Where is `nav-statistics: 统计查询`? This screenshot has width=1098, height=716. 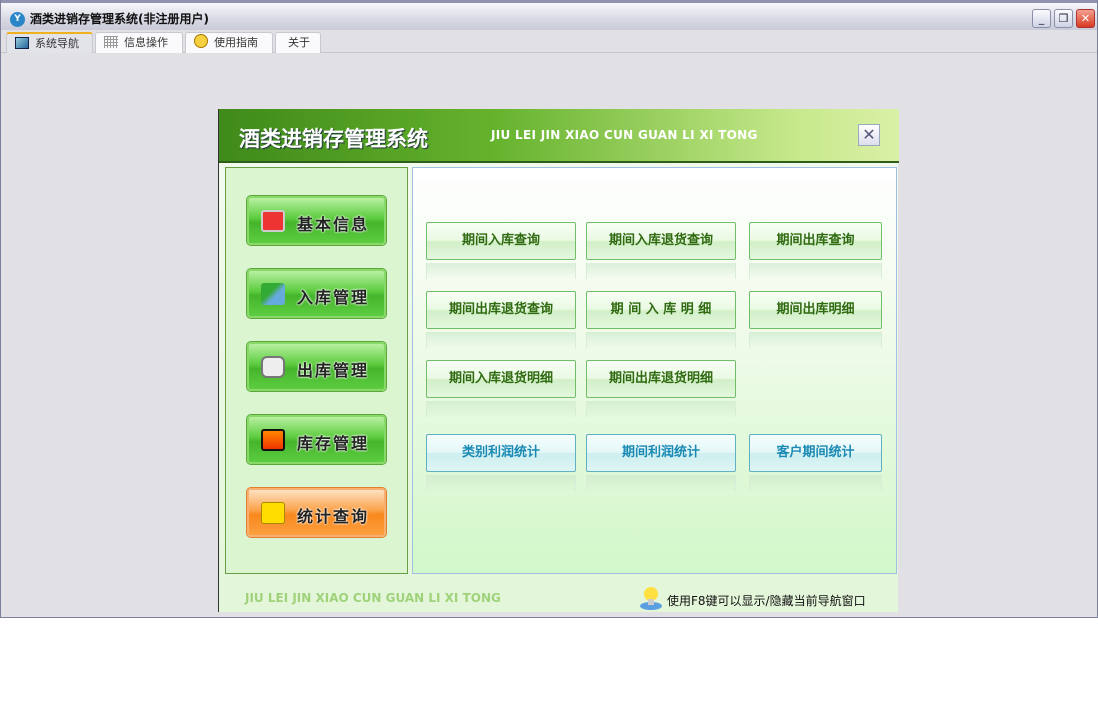 nav-statistics: 统计查询 is located at coordinates (316, 512).